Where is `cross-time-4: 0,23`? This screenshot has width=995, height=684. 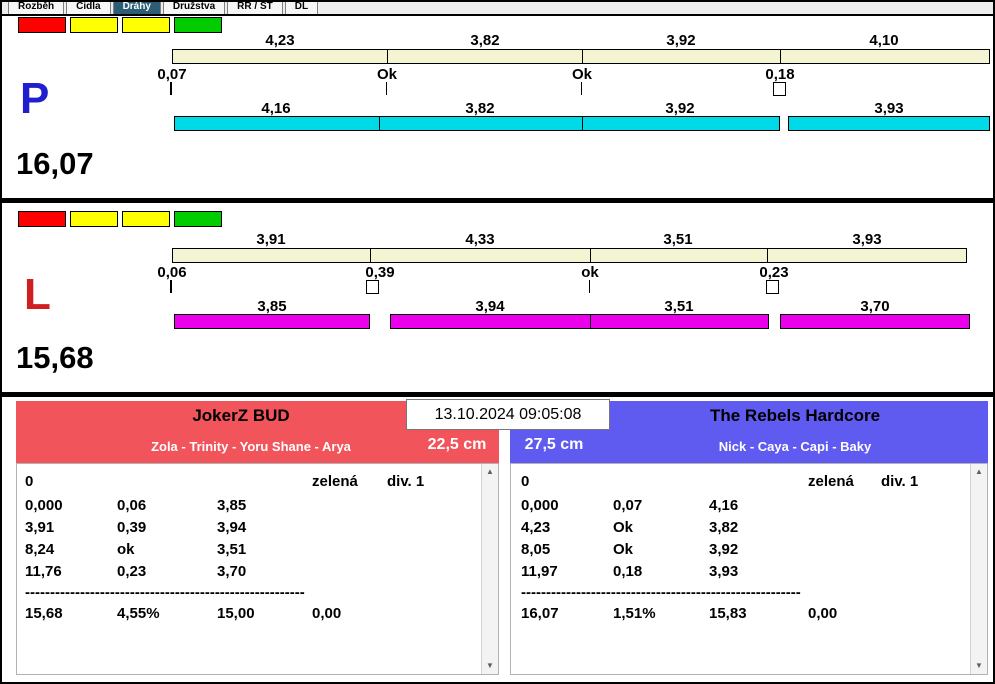 cross-time-4: 0,23 is located at coordinates (774, 272).